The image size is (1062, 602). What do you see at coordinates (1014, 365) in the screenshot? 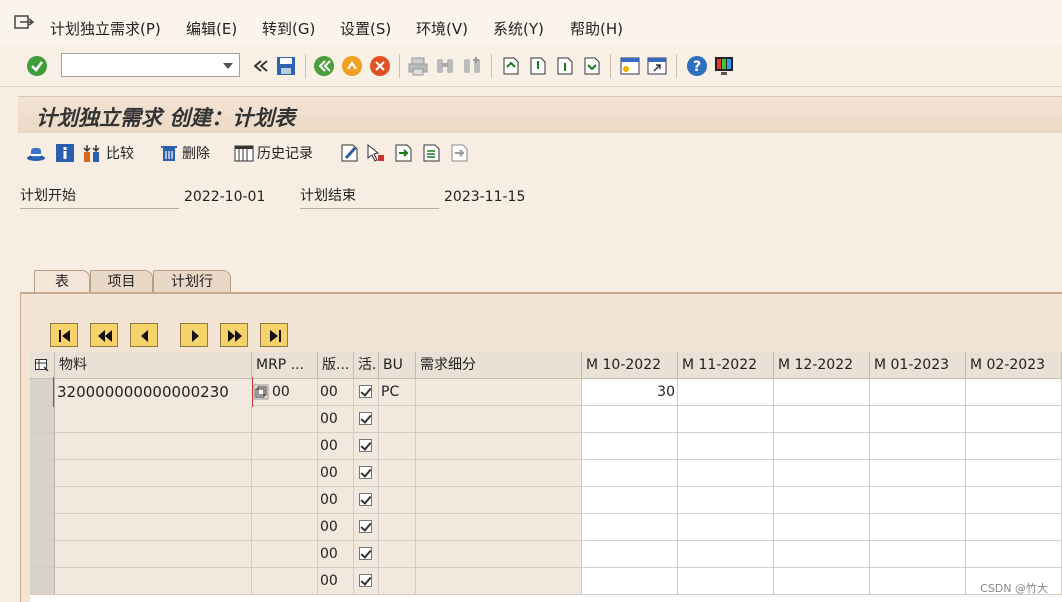
I see `column-header-m02-2023: M 02-2023` at bounding box center [1014, 365].